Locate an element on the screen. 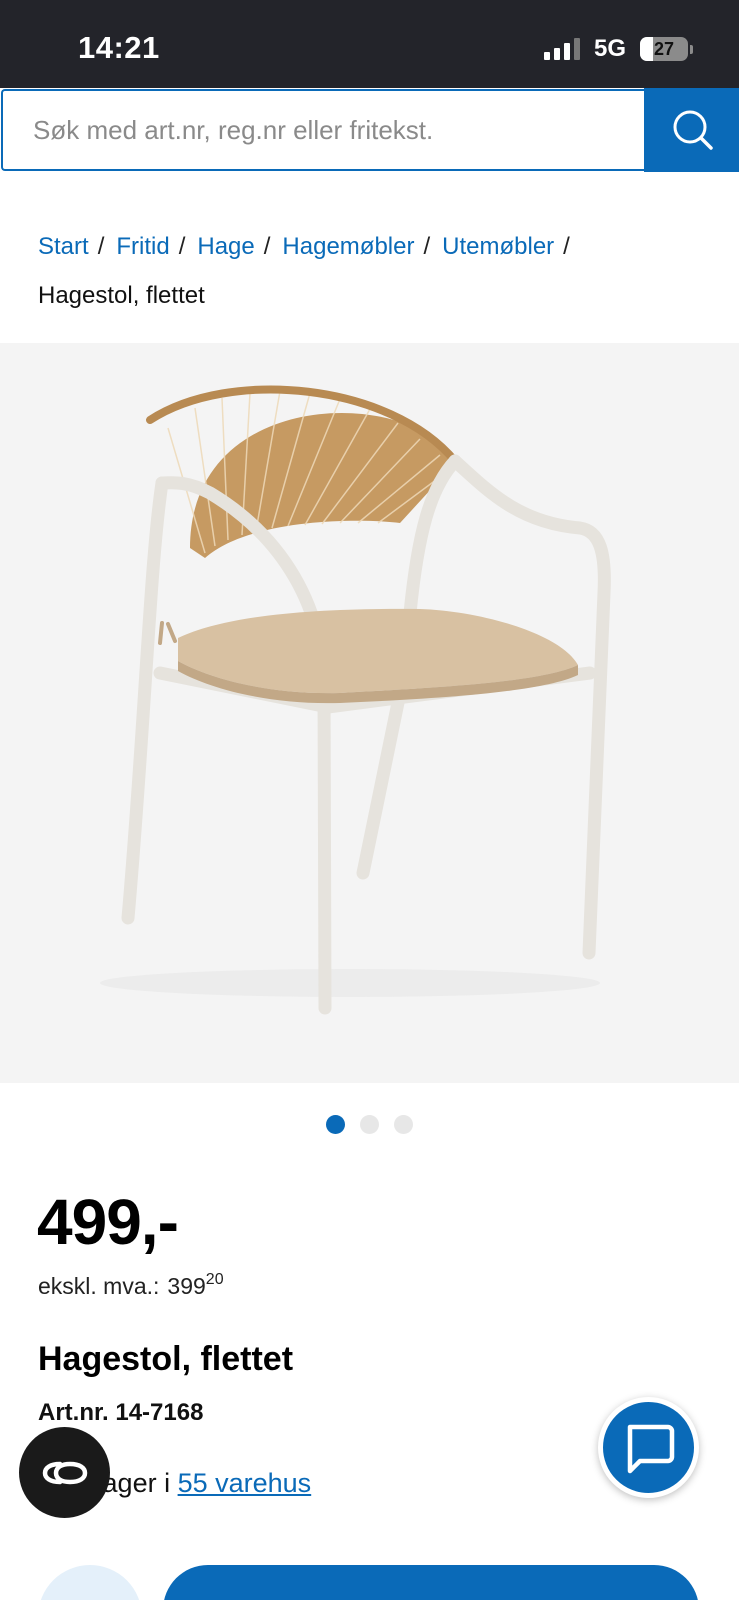 The image size is (739, 1600). carousel-dots is located at coordinates (369, 1124).